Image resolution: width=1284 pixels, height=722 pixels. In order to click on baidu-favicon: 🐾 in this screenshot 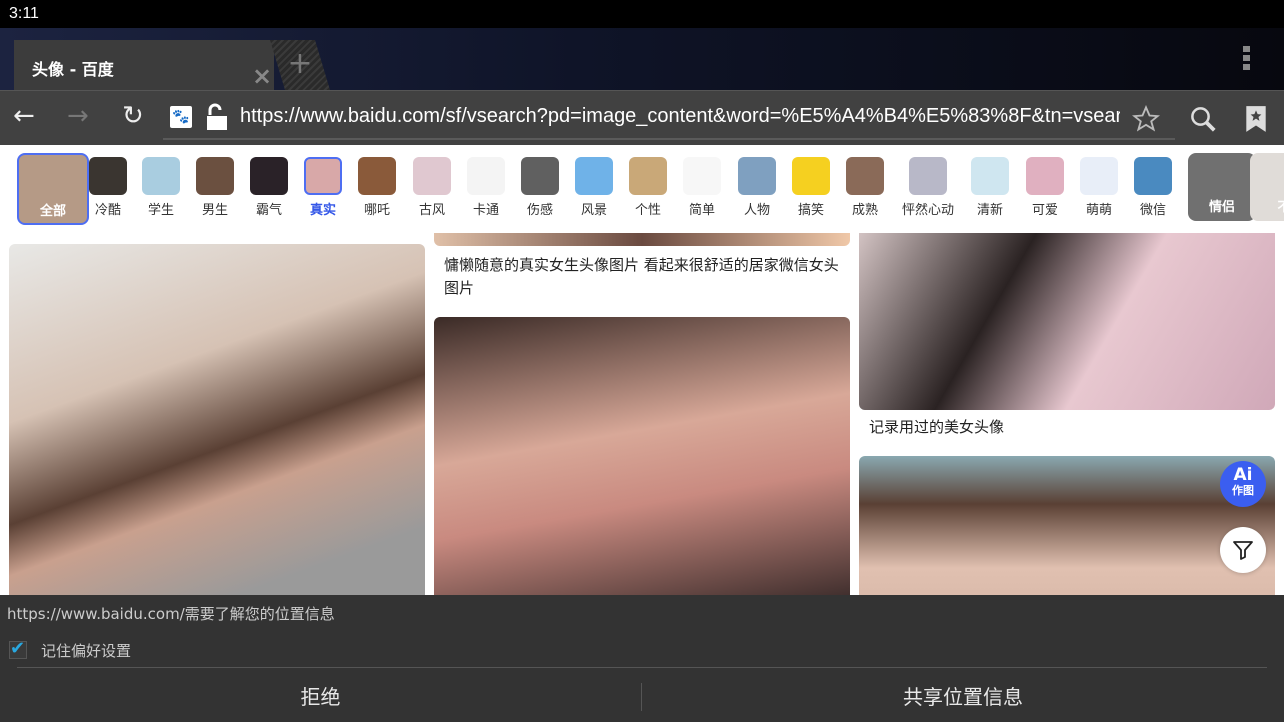, I will do `click(181, 117)`.